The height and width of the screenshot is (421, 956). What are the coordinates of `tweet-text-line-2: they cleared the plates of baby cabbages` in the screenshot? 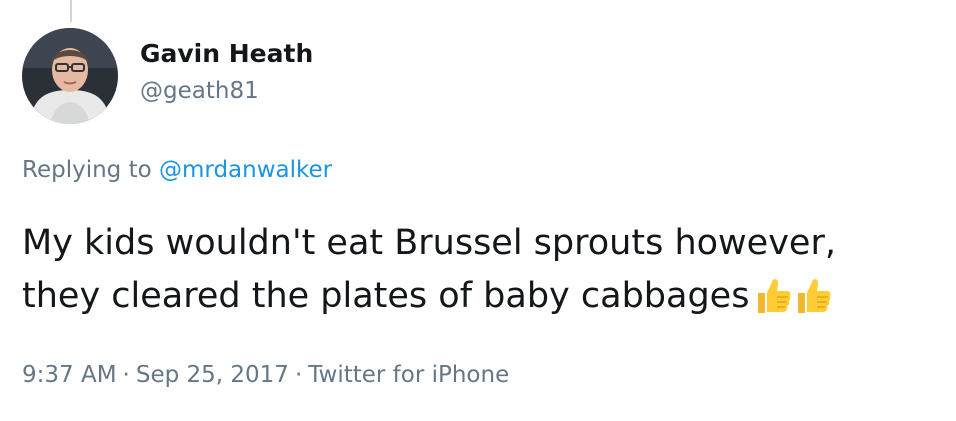 It's located at (482, 300).